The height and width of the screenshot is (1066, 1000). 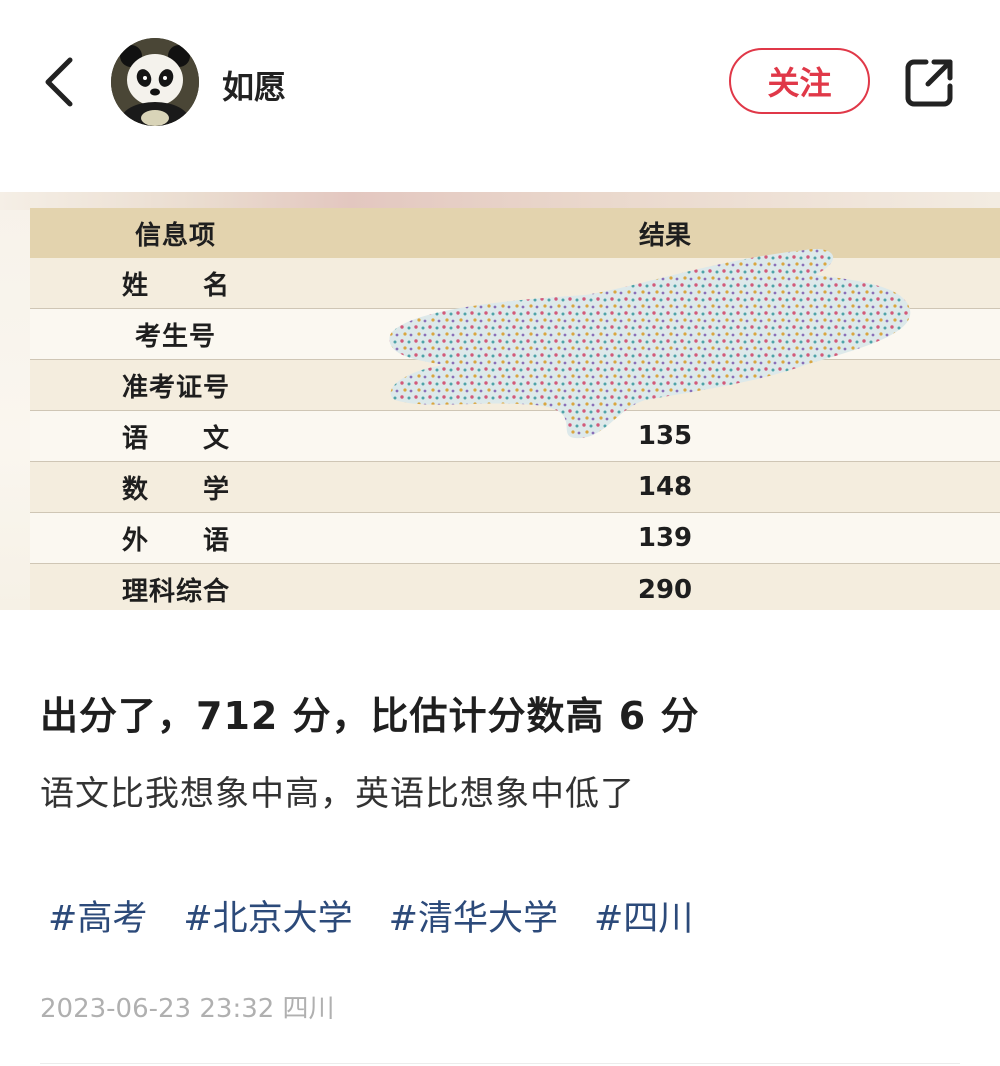 I want to click on row-label: 准考证号, so click(x=176, y=387).